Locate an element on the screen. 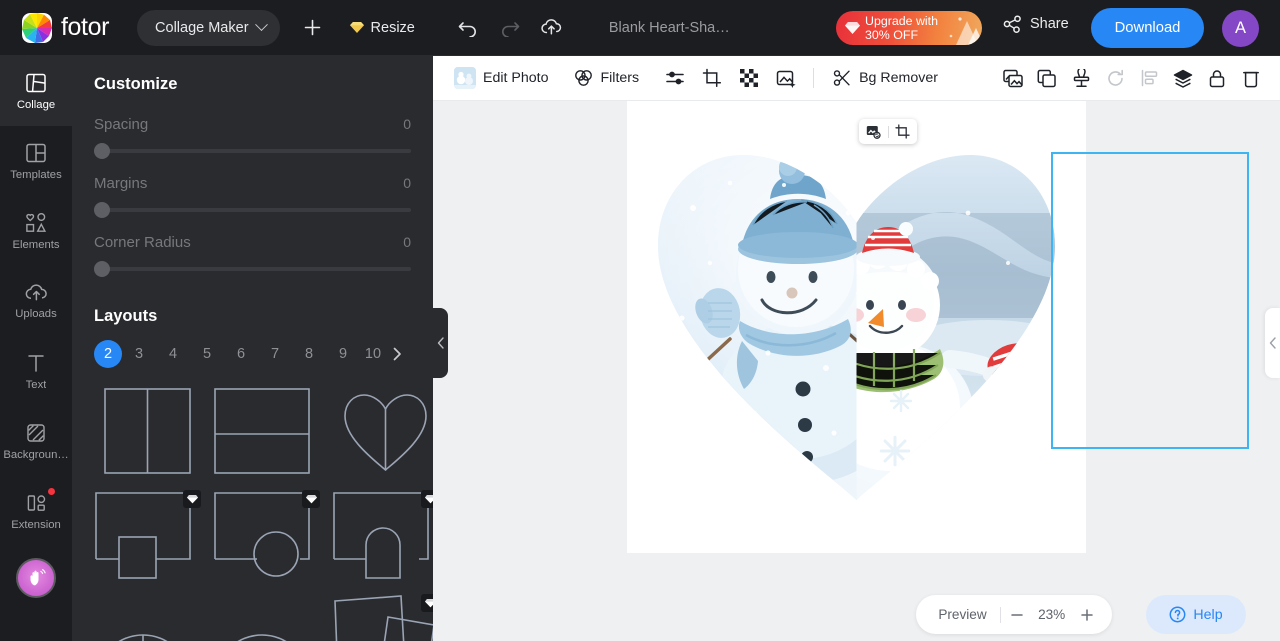 The width and height of the screenshot is (1280, 641). sidebar-item-text: Text is located at coordinates (36, 371).